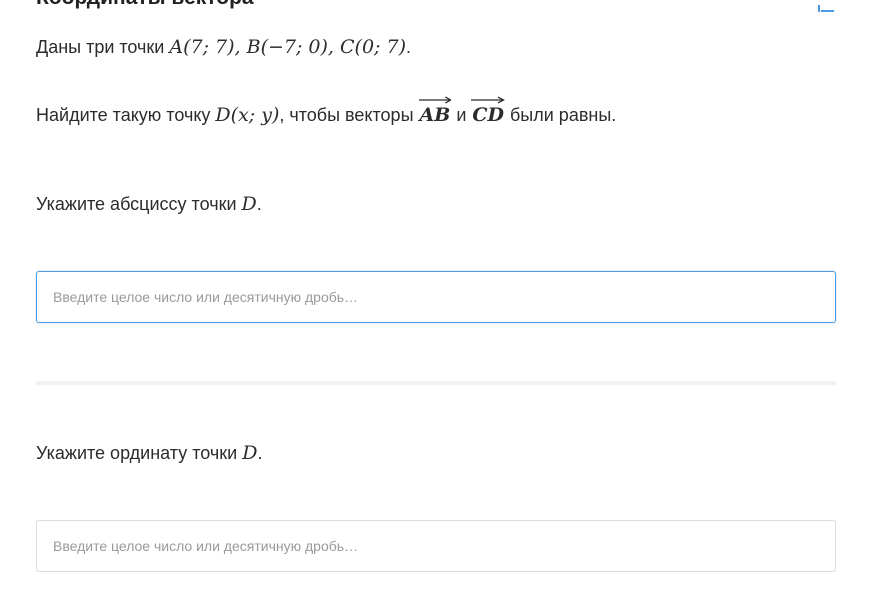  I want to click on problem-text: и, so click(461, 115).